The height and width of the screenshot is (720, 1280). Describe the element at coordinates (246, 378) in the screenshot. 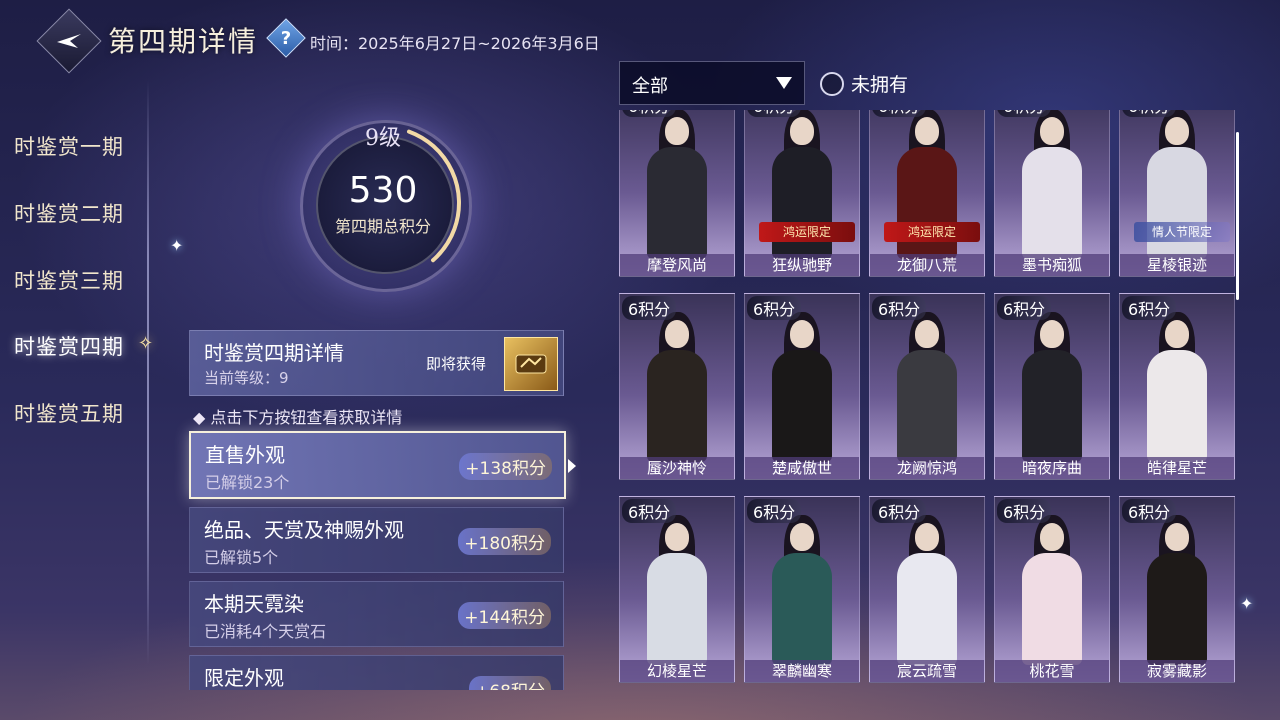

I see `current-level: 当前等级：9` at that location.